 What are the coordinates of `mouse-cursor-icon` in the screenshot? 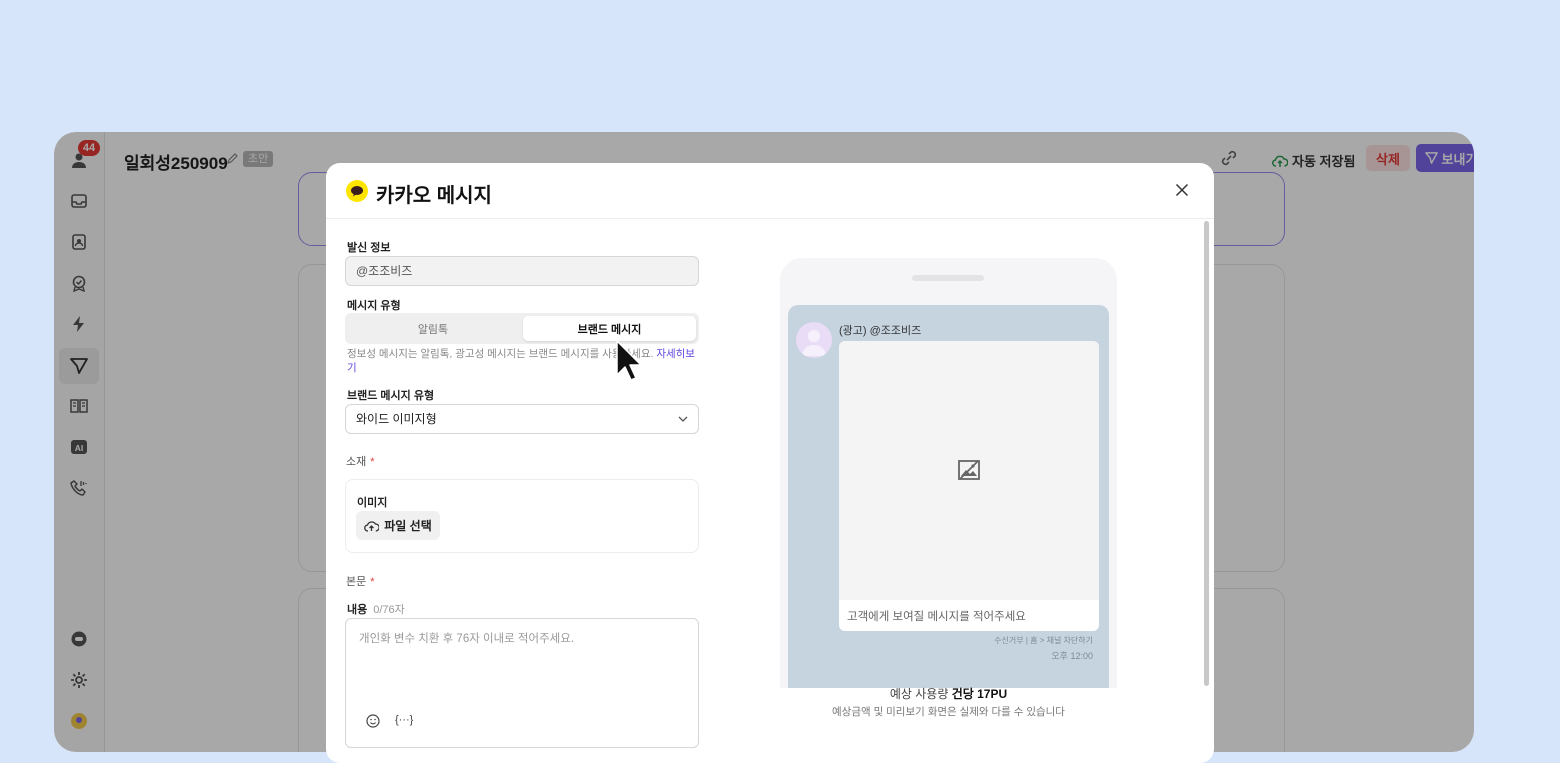 It's located at (629, 360).